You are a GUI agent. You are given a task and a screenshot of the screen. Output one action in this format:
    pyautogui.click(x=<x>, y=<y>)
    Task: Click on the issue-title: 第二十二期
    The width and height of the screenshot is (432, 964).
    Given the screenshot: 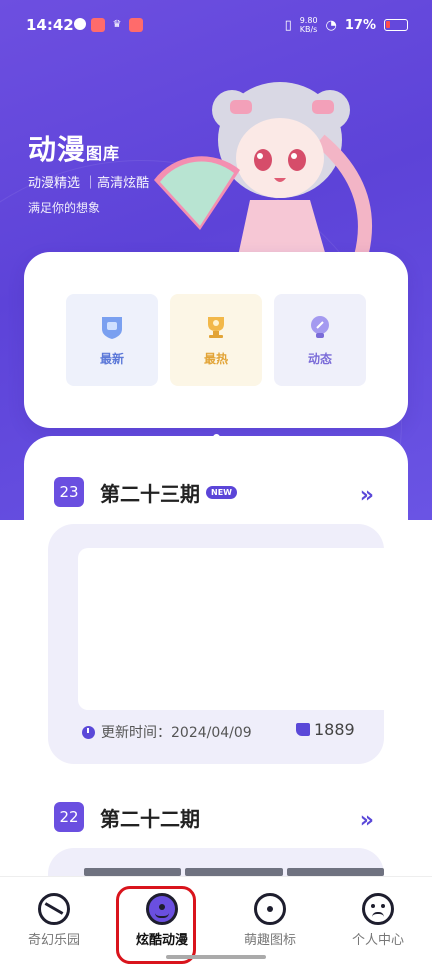 What is the action you would take?
    pyautogui.click(x=150, y=818)
    